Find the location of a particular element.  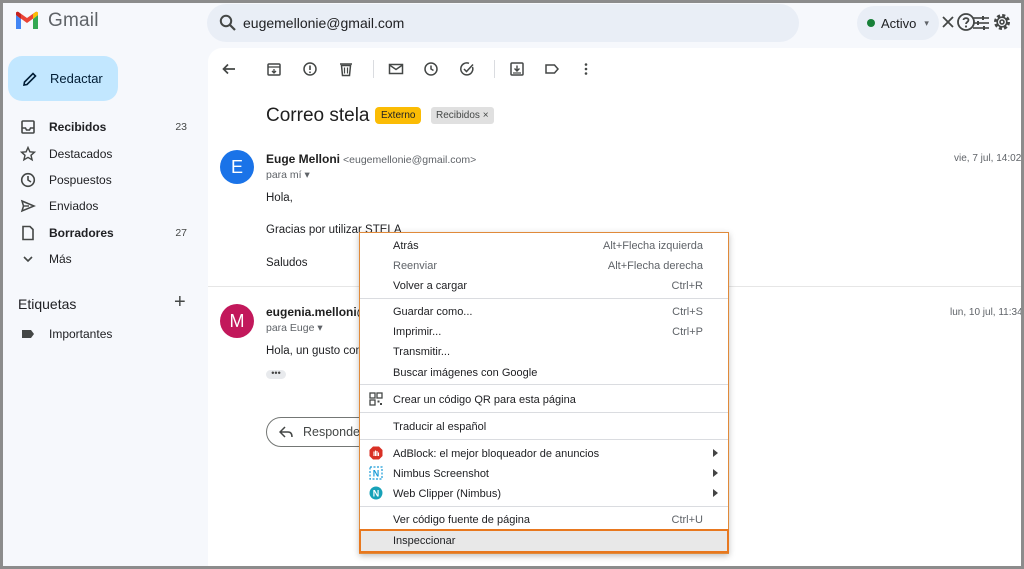

sidebar-item-mas: Más is located at coordinates (100, 259).